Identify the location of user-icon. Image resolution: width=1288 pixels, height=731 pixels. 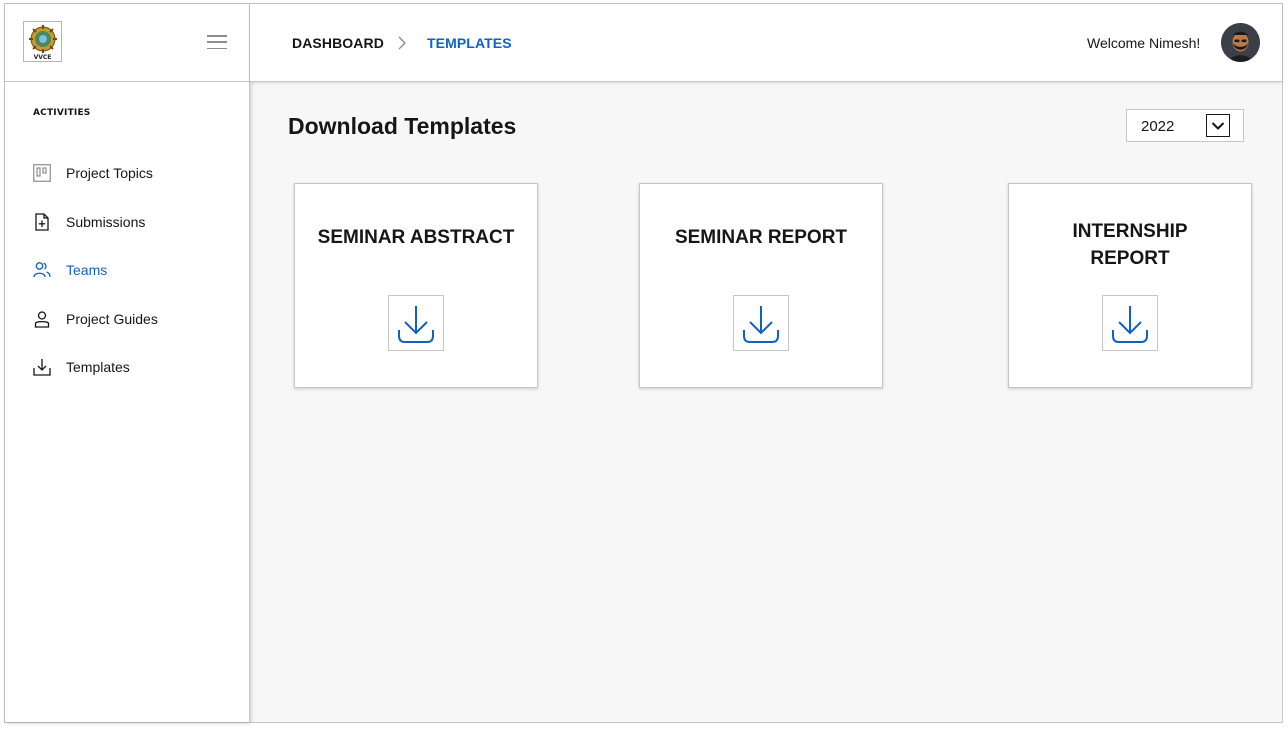
(42, 319).